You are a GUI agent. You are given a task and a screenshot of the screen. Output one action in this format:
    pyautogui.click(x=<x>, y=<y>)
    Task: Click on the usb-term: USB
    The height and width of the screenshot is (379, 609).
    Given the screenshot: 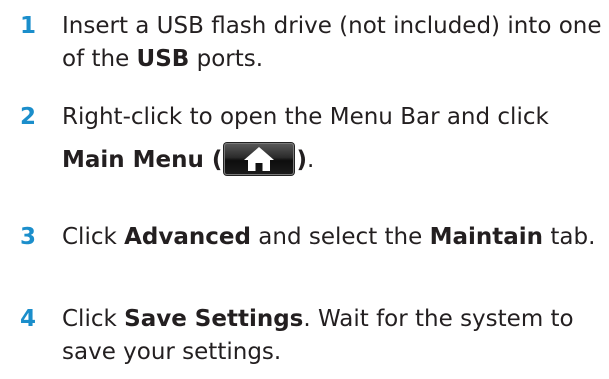 What is the action you would take?
    pyautogui.click(x=163, y=59)
    